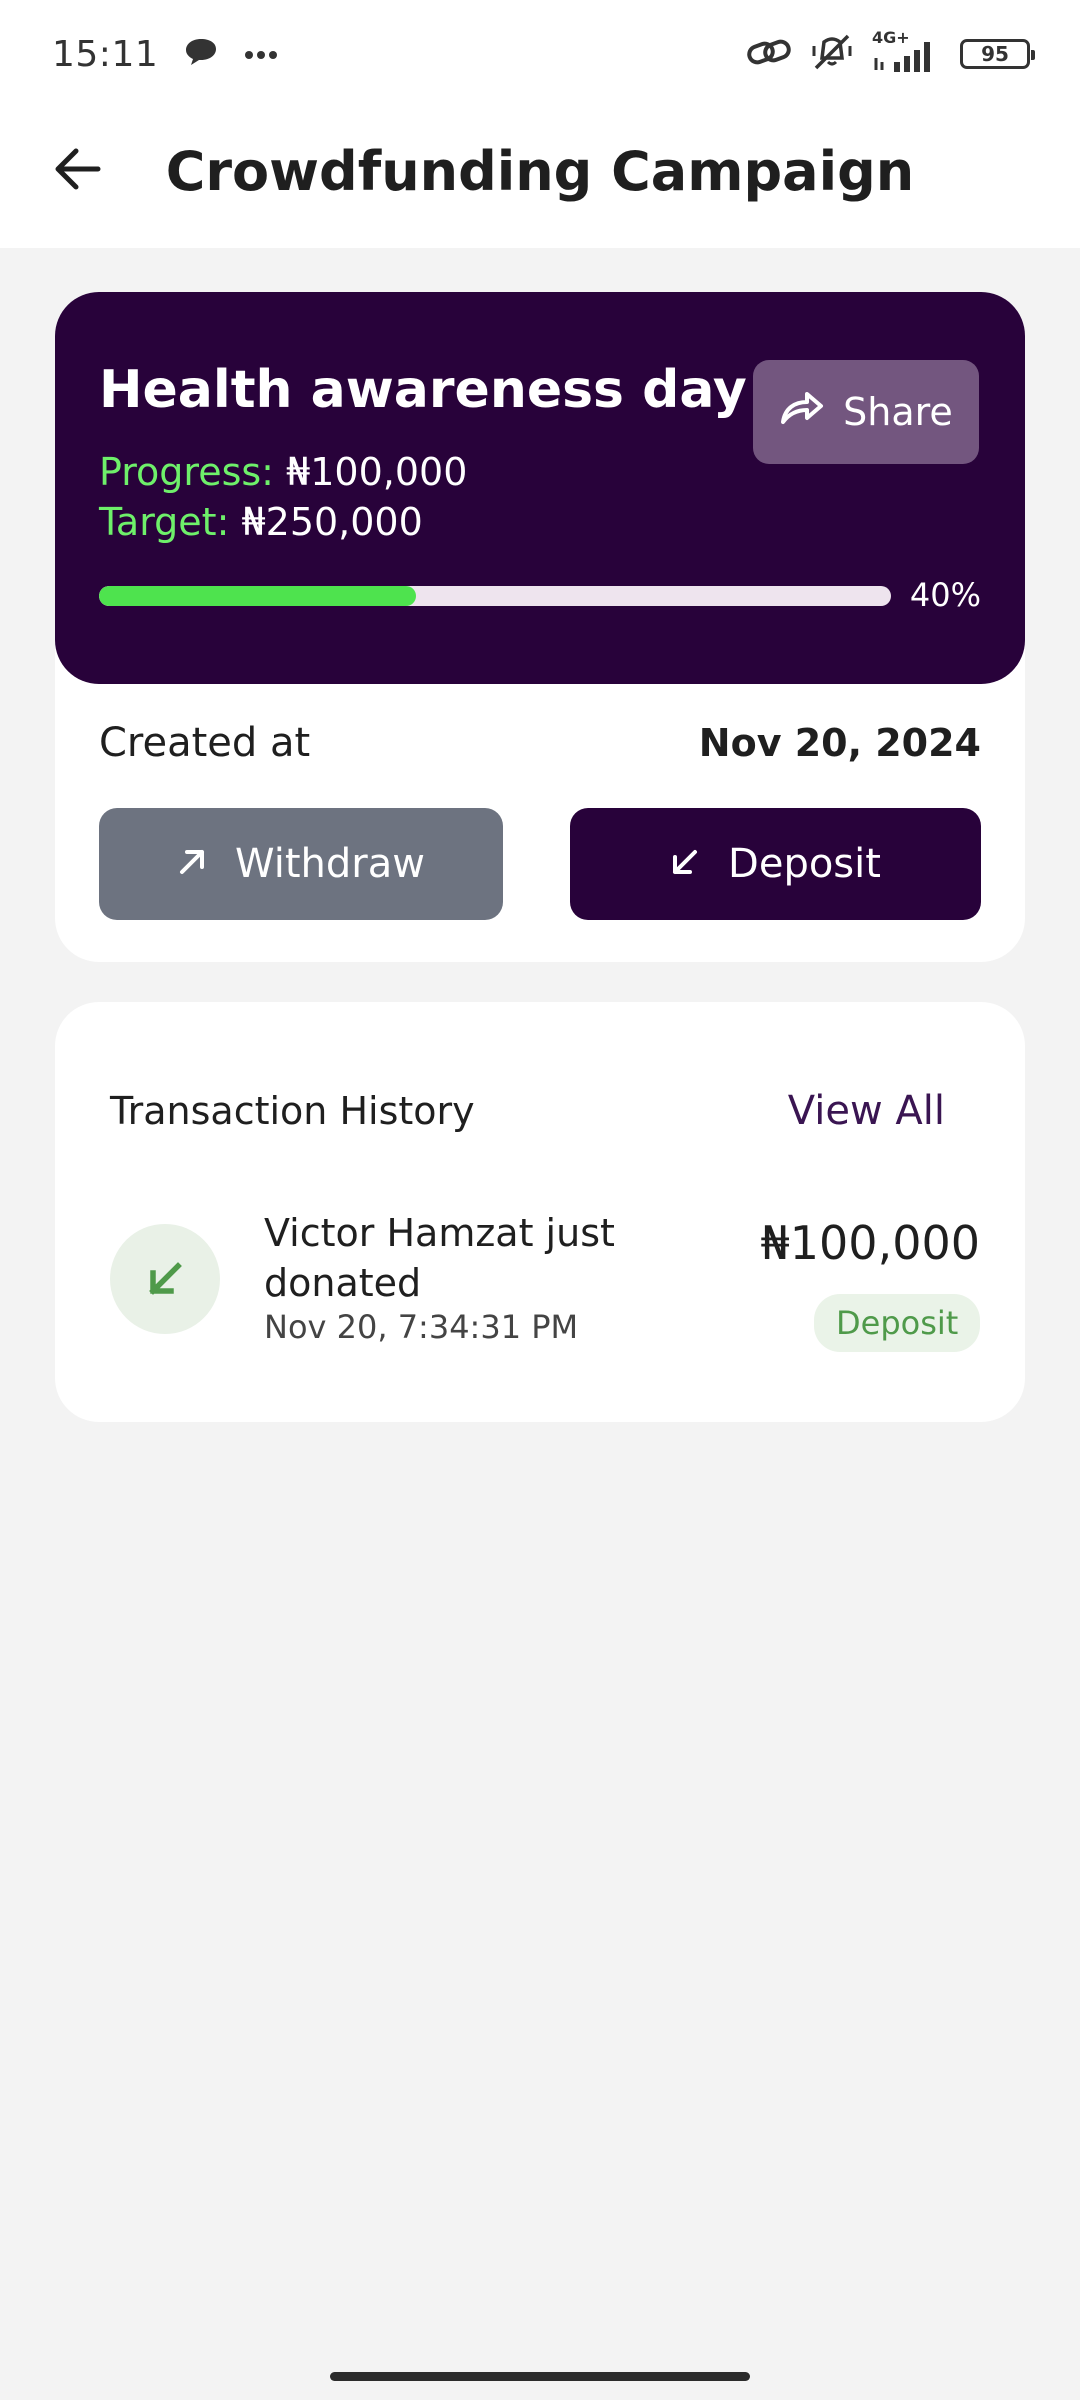 This screenshot has width=1080, height=2400. I want to click on progress-value: ₦100,000, so click(377, 472).